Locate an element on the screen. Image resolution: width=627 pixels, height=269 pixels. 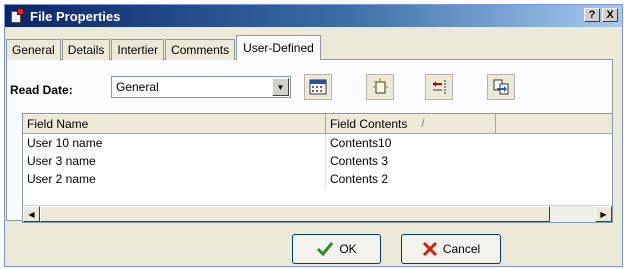
scroll-right-icon: ▶ is located at coordinates (603, 214).